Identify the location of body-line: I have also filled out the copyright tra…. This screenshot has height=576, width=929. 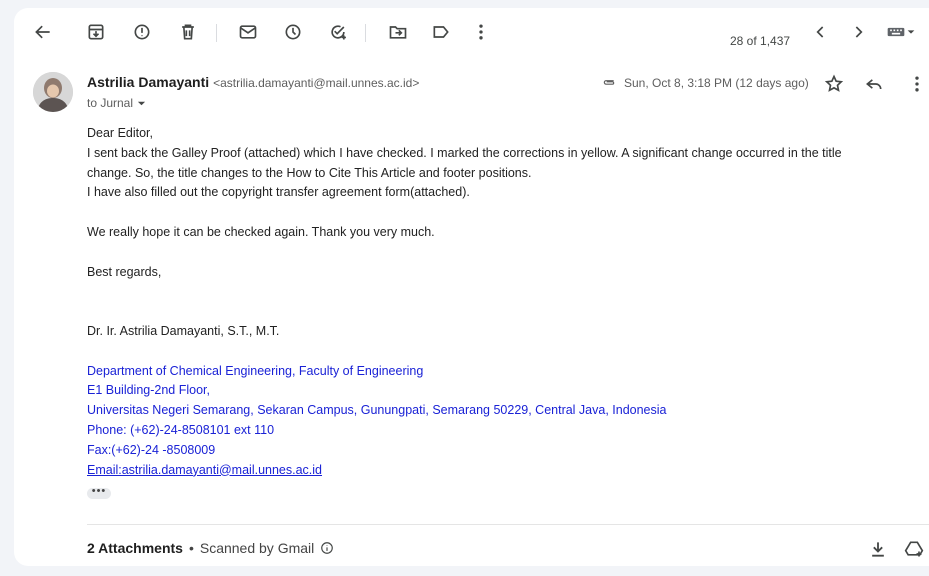
(278, 192).